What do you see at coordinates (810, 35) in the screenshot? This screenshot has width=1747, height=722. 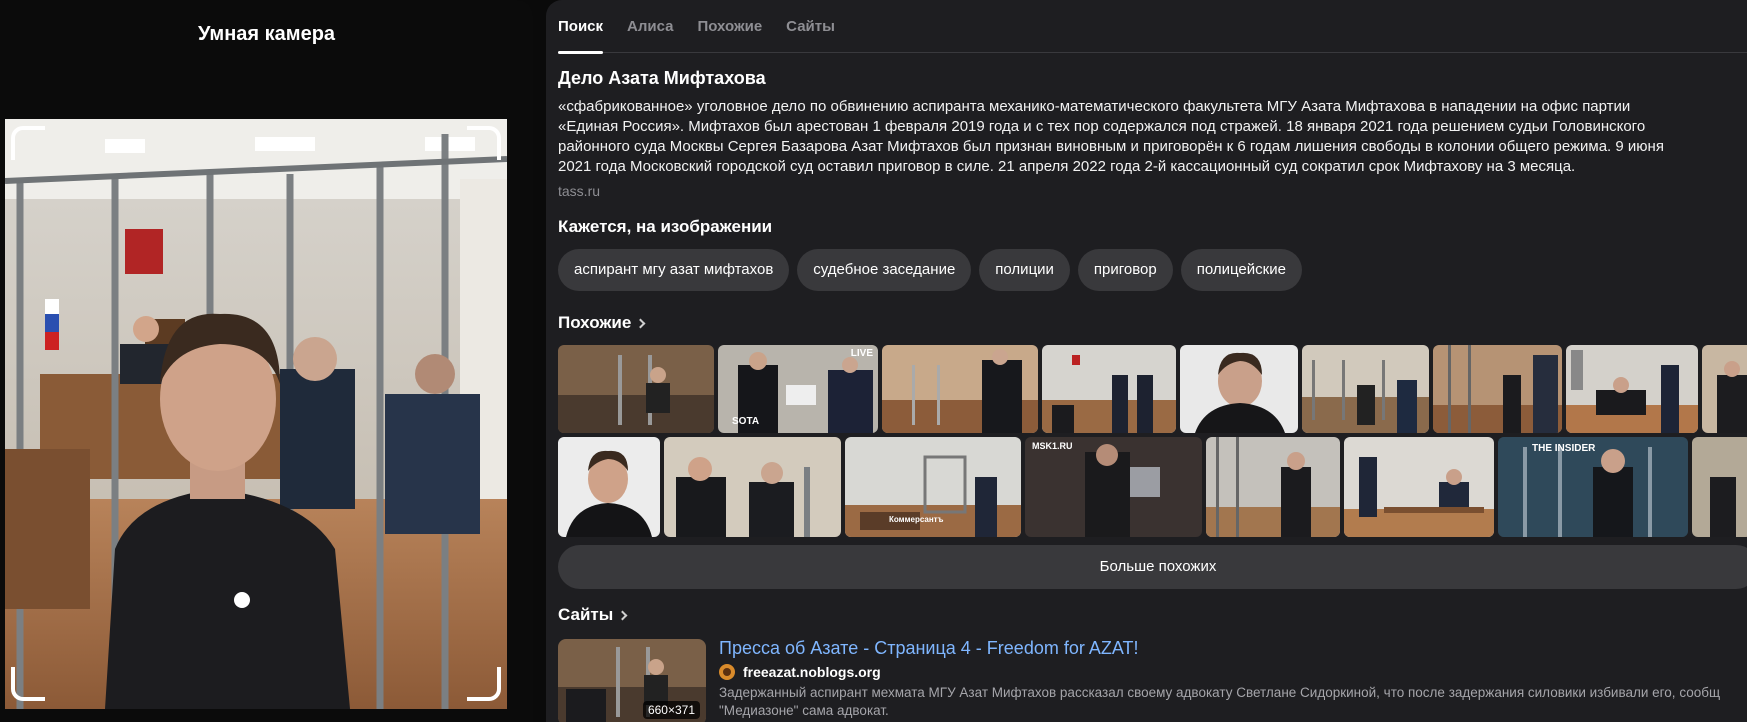 I see `tab-sites: Сайты` at bounding box center [810, 35].